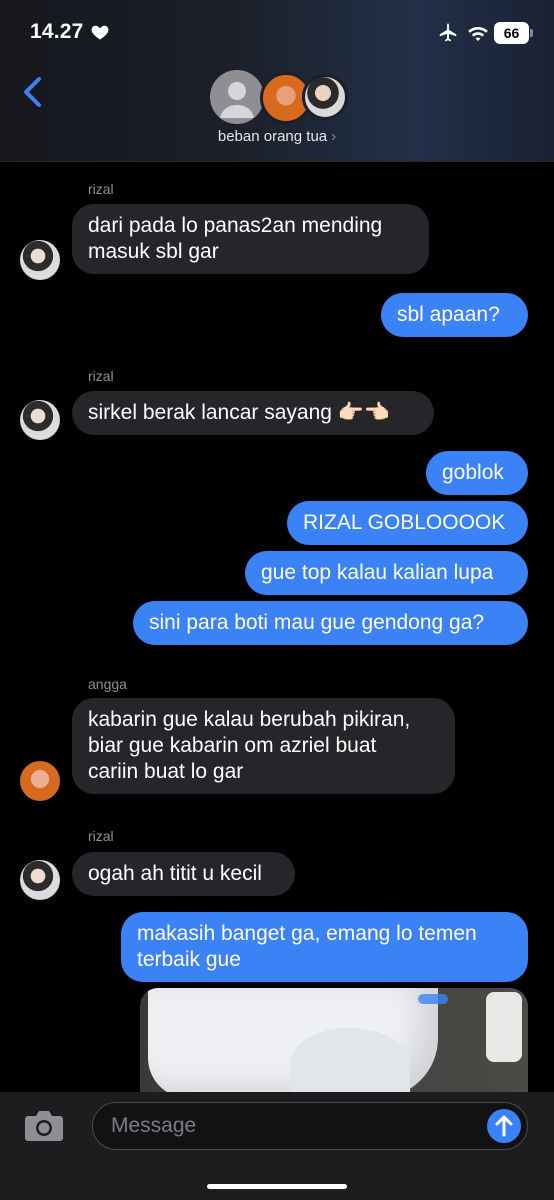 Image resolution: width=554 pixels, height=1200 pixels. I want to click on group-name-text: beban orang tua, so click(272, 136).